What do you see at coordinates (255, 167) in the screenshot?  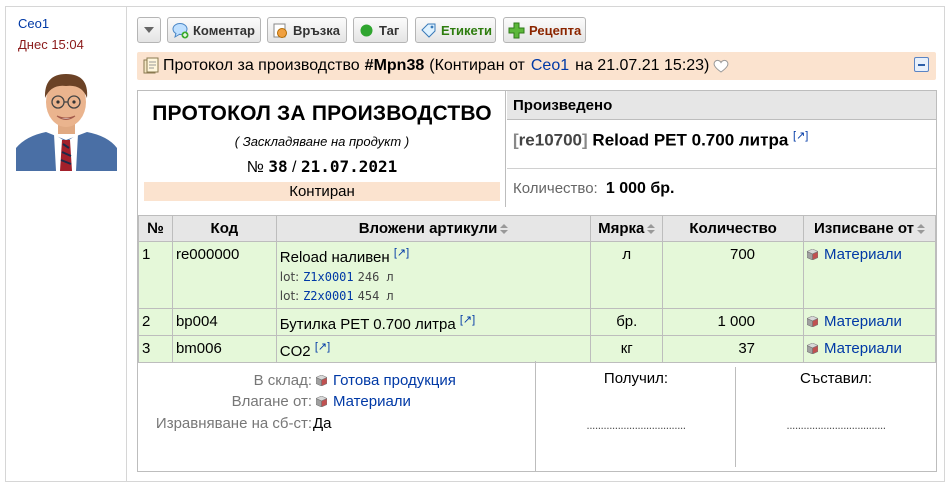 I see `number-sign: №` at bounding box center [255, 167].